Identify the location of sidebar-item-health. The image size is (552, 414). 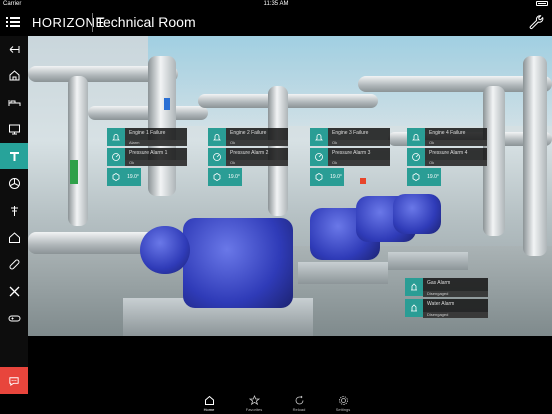
(14, 264).